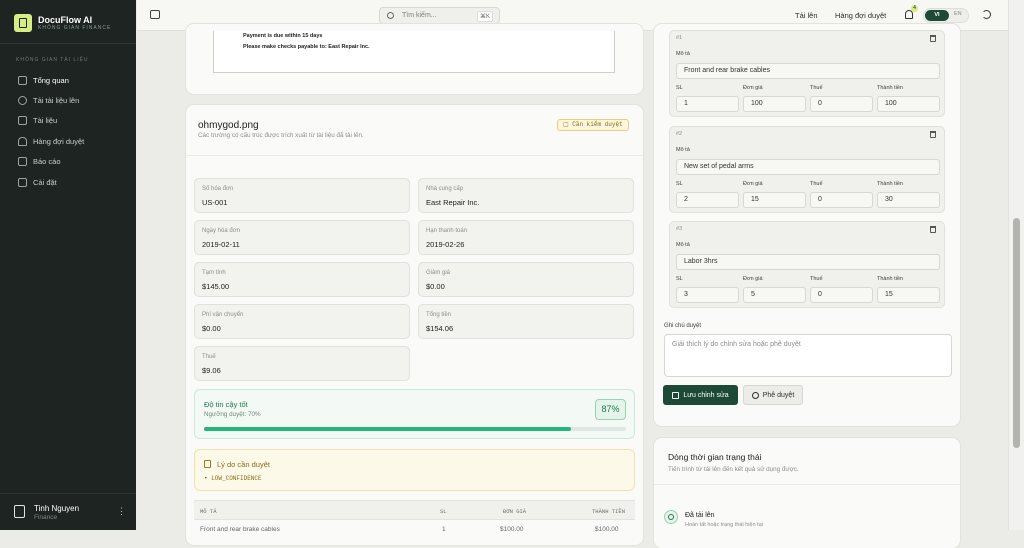 Image resolution: width=1024 pixels, height=548 pixels. What do you see at coordinates (215, 202) in the screenshot?
I see `field-value: US-001` at bounding box center [215, 202].